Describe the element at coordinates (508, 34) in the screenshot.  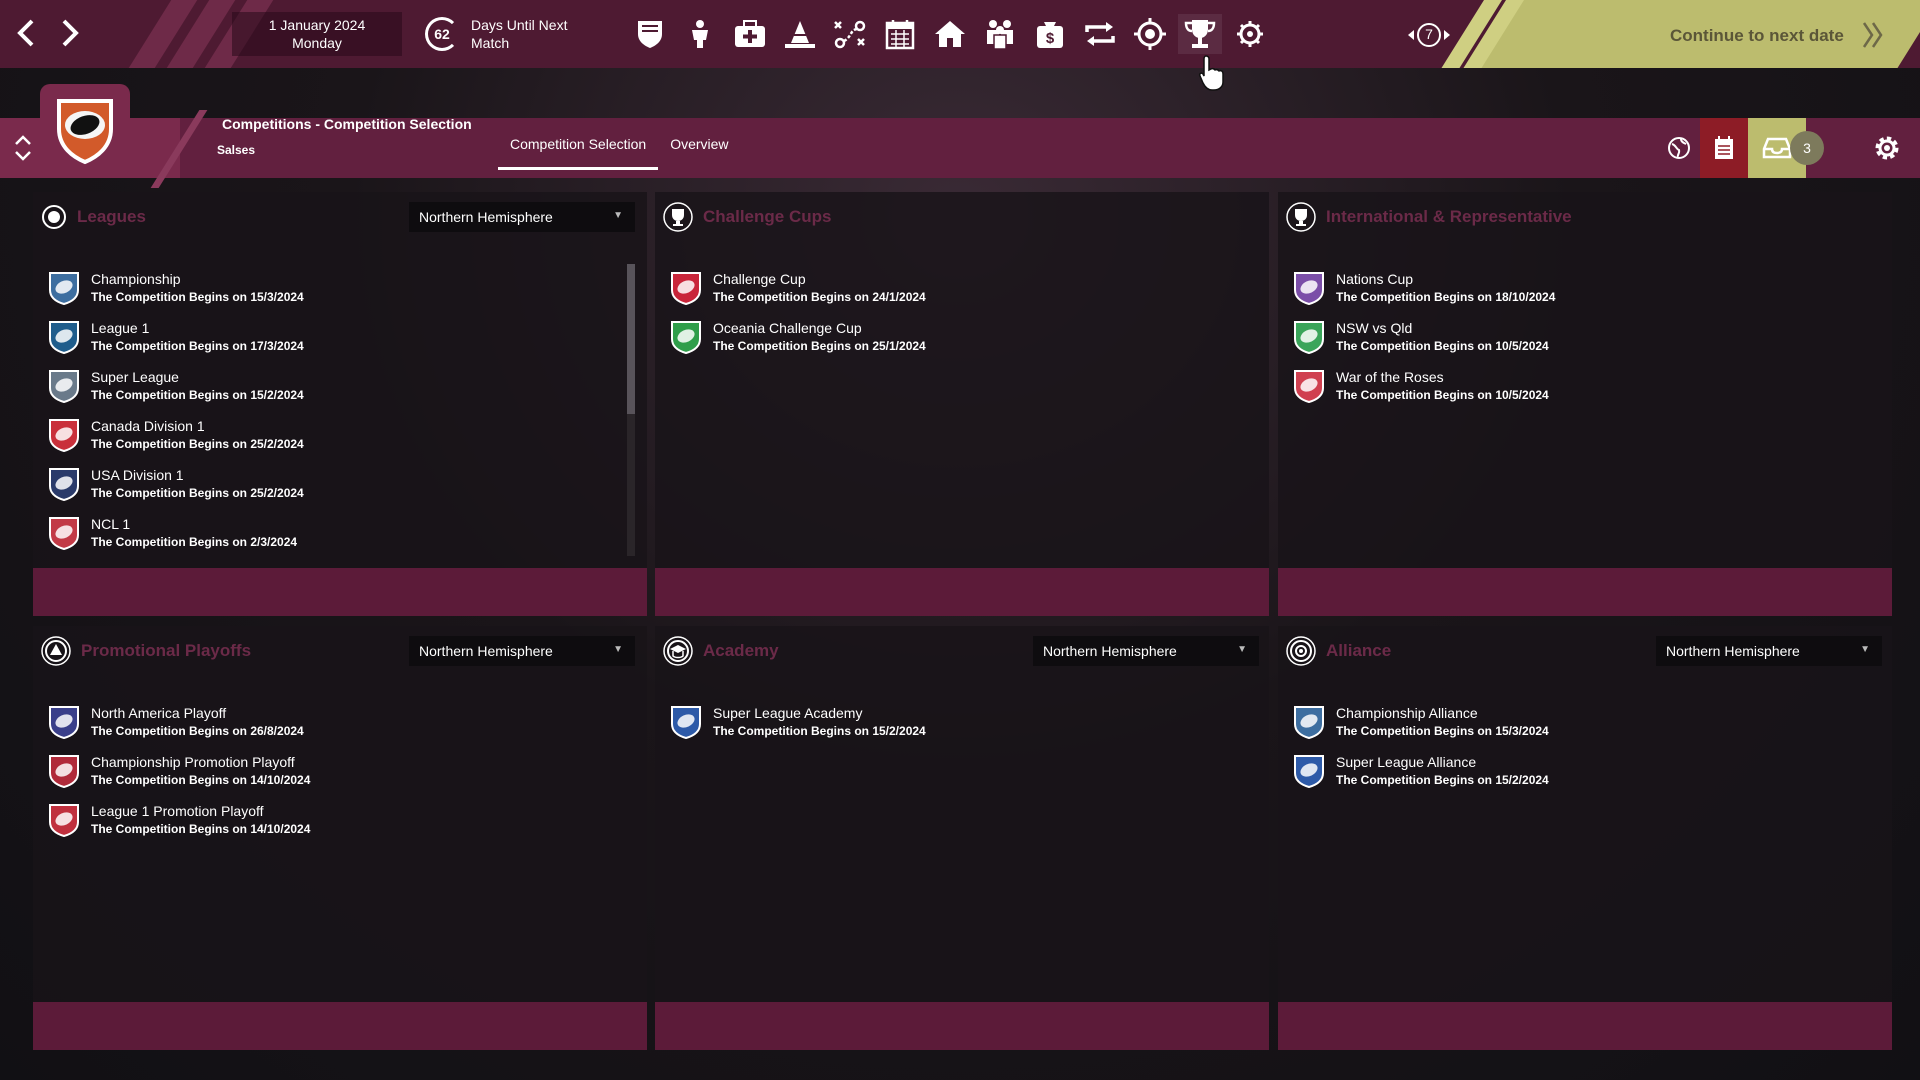
I see `days-until-match: 62 Days Until Next Match` at that location.